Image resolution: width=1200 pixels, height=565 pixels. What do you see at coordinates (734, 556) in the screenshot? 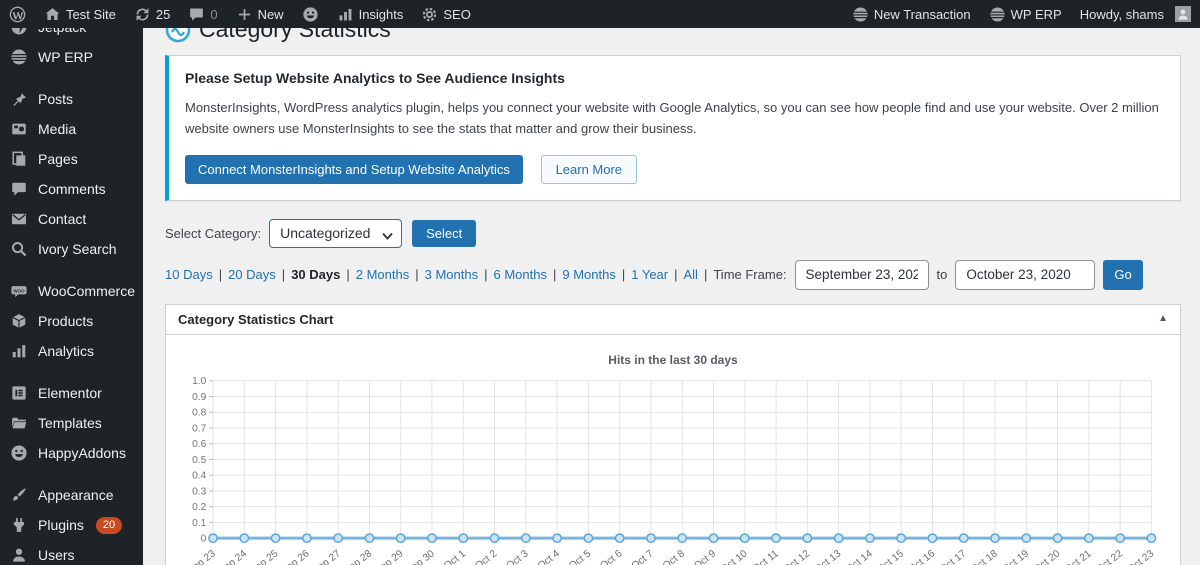
I see `svg-text: Oct 10` at bounding box center [734, 556].